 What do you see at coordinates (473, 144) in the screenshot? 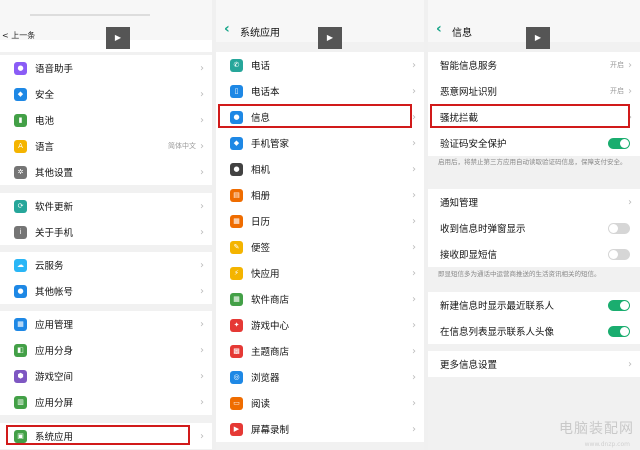
I see `list-item-label: 验证码安全保护` at bounding box center [473, 144].